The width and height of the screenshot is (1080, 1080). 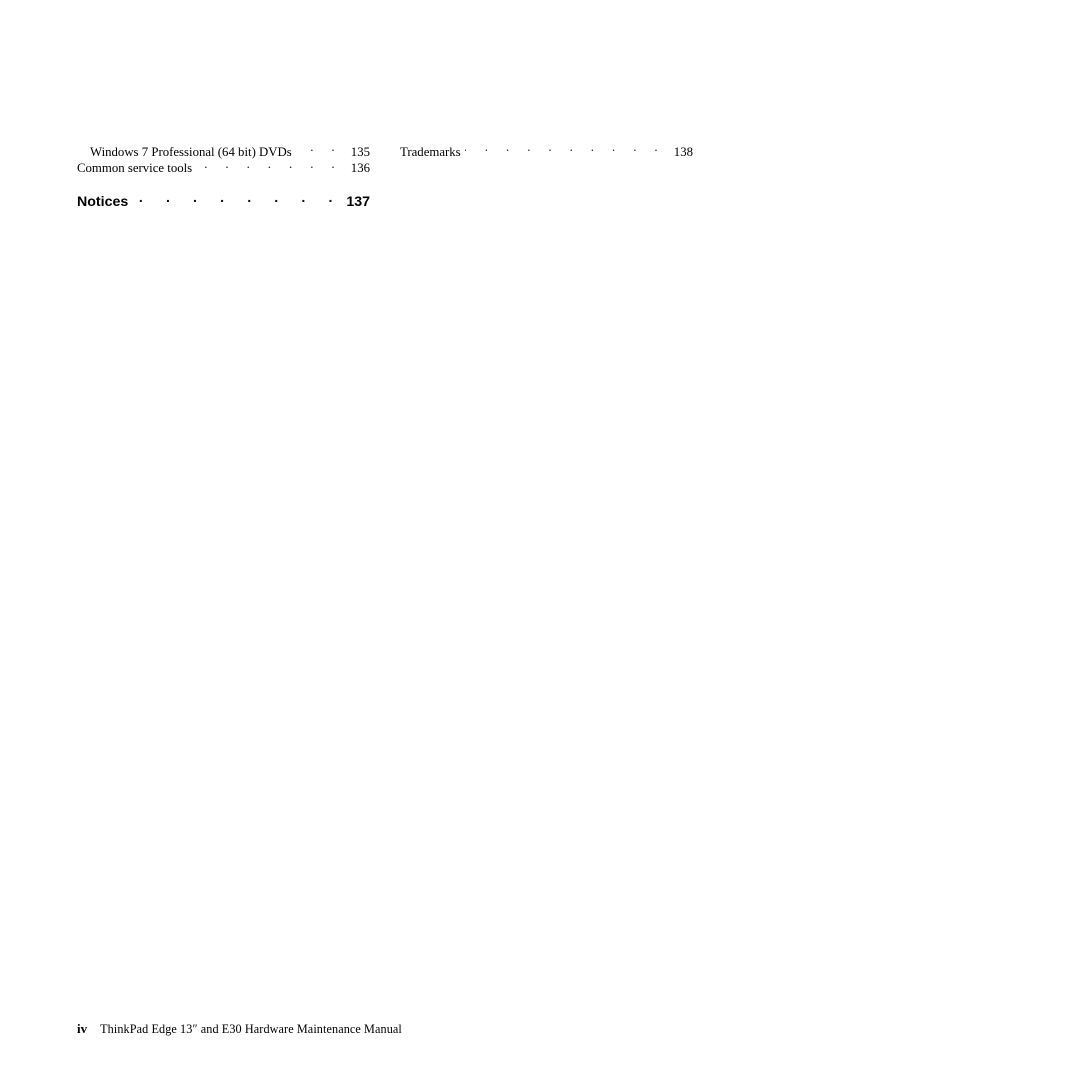 What do you see at coordinates (103, 201) in the screenshot?
I see `toc-entry-title: Notices` at bounding box center [103, 201].